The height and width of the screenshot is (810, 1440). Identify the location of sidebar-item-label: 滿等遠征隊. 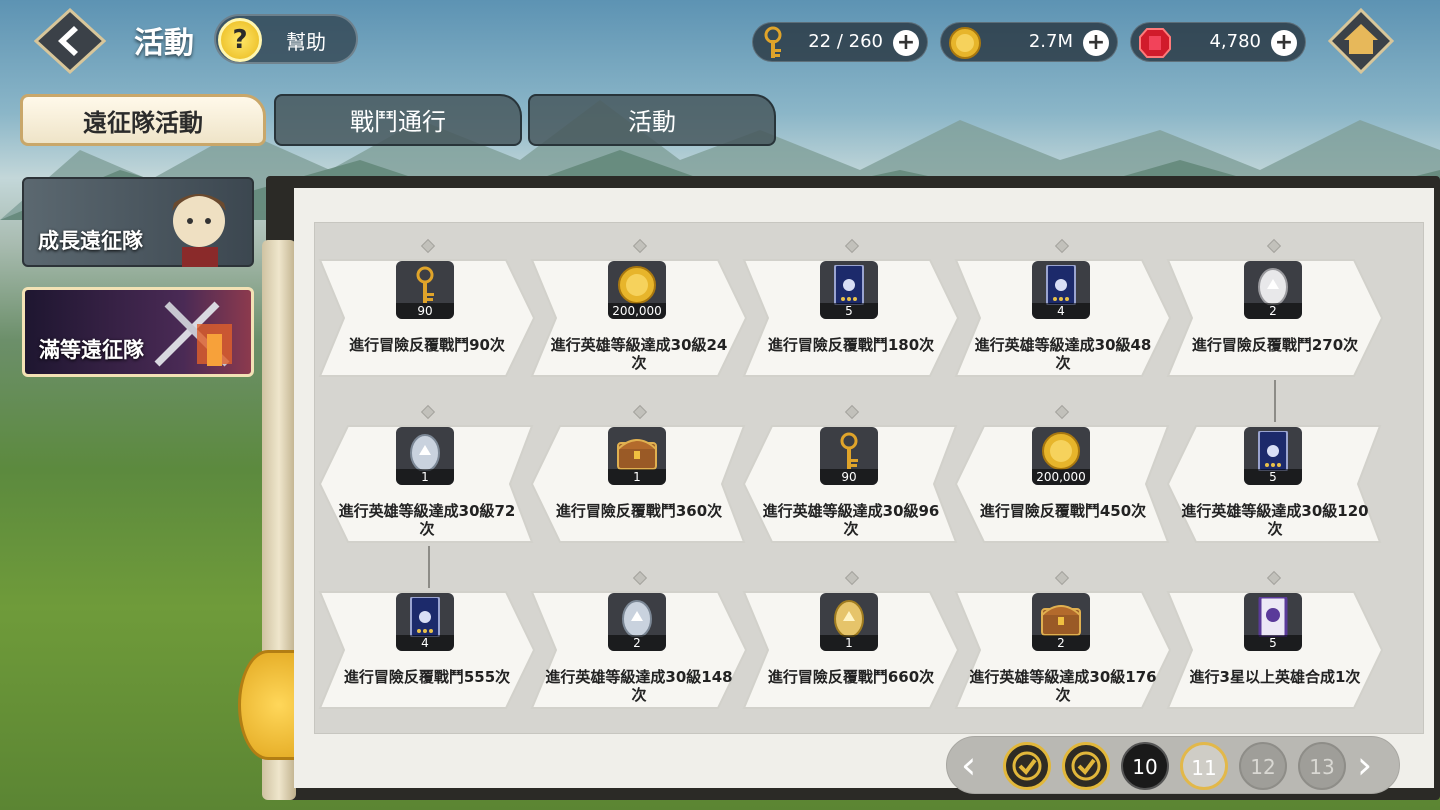
(91, 350).